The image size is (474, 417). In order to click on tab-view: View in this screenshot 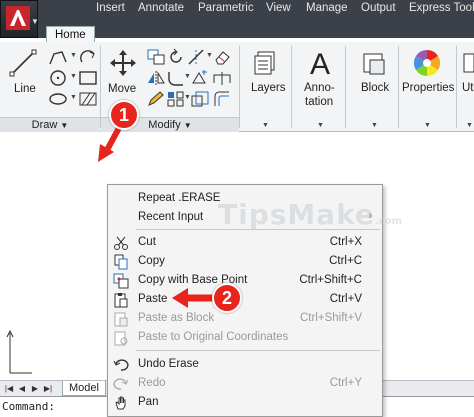, I will do `click(278, 13)`.